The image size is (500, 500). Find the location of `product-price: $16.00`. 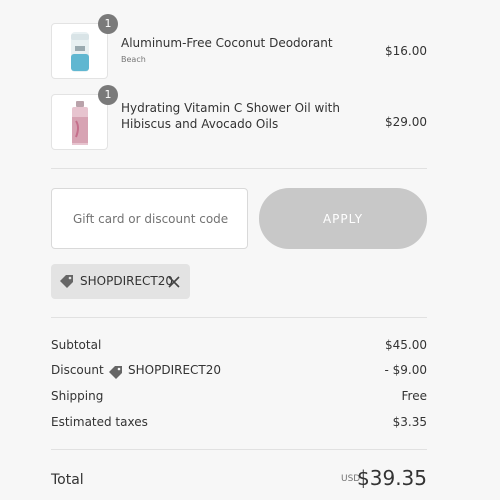

product-price: $16.00 is located at coordinates (406, 51).